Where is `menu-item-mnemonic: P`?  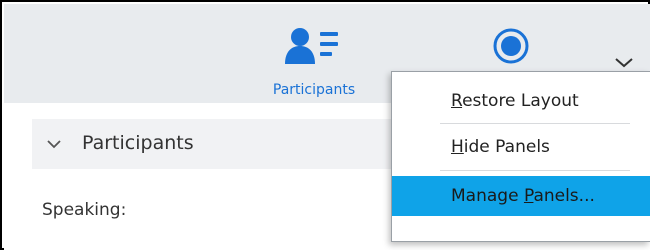 menu-item-mnemonic: P is located at coordinates (528, 196).